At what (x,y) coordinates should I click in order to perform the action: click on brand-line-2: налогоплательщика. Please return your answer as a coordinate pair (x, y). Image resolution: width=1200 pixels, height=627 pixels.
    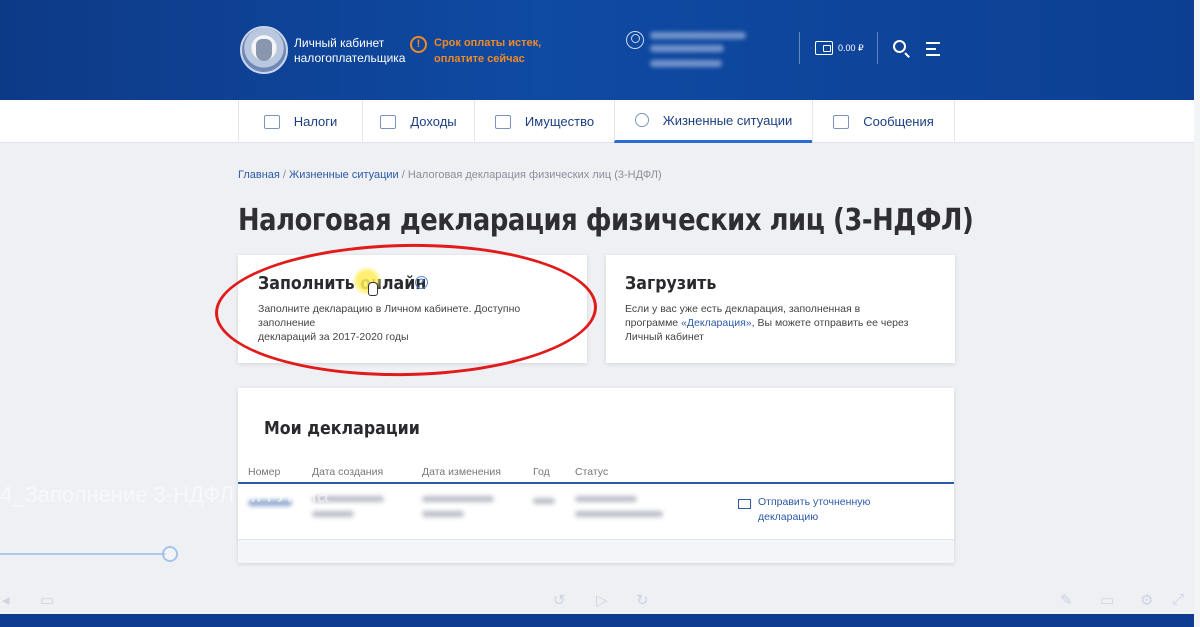
    Looking at the image, I should click on (350, 58).